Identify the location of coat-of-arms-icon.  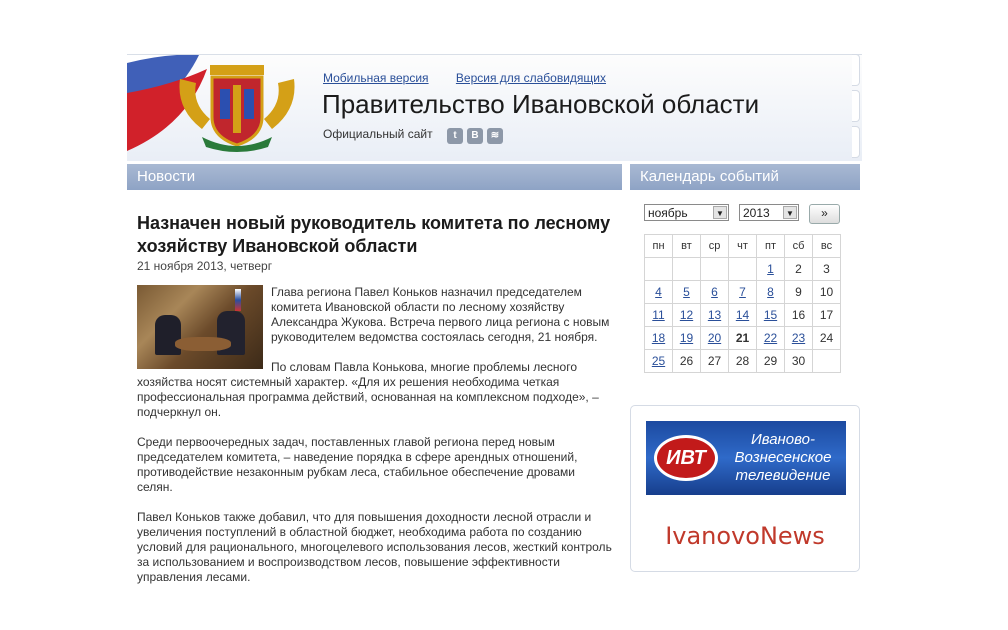
(237, 108).